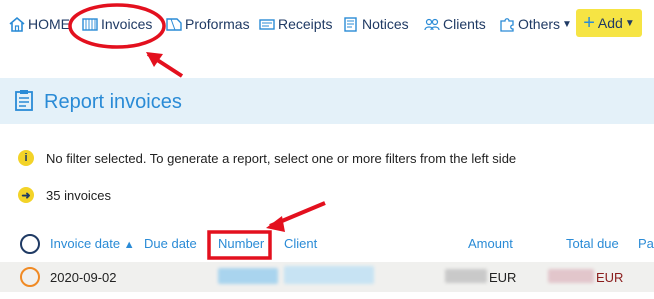  Describe the element at coordinates (610, 277) in the screenshot. I see `row-total-currency: EUR` at that location.